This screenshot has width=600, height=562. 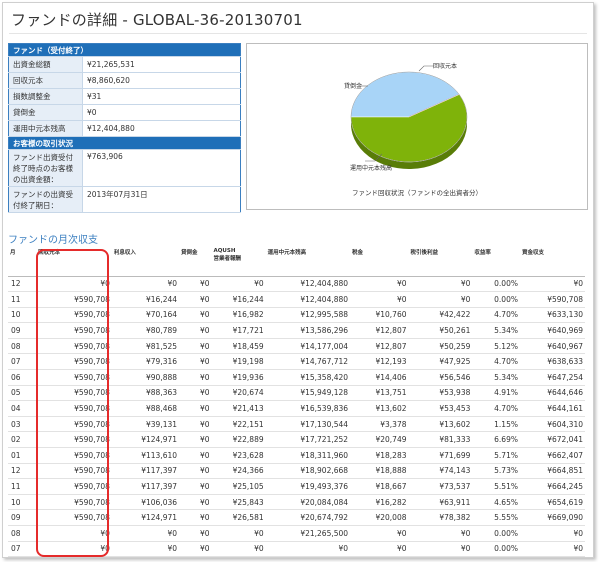 What do you see at coordinates (379, 455) in the screenshot?
I see `cell-tax: ¥18,283` at bounding box center [379, 455].